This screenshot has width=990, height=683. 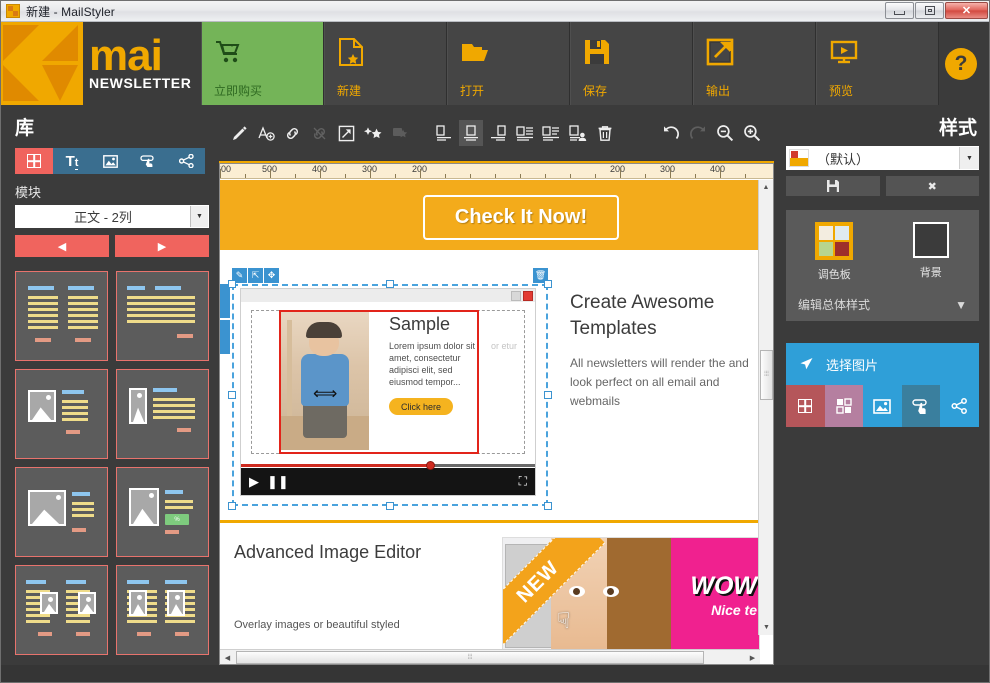 What do you see at coordinates (373, 133) in the screenshot?
I see `effects-star-icon` at bounding box center [373, 133].